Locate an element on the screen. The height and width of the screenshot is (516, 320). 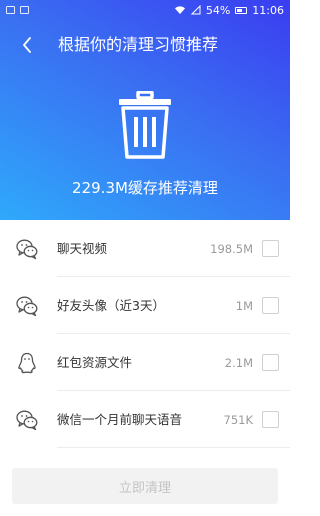
penguin-icon is located at coordinates (27, 363).